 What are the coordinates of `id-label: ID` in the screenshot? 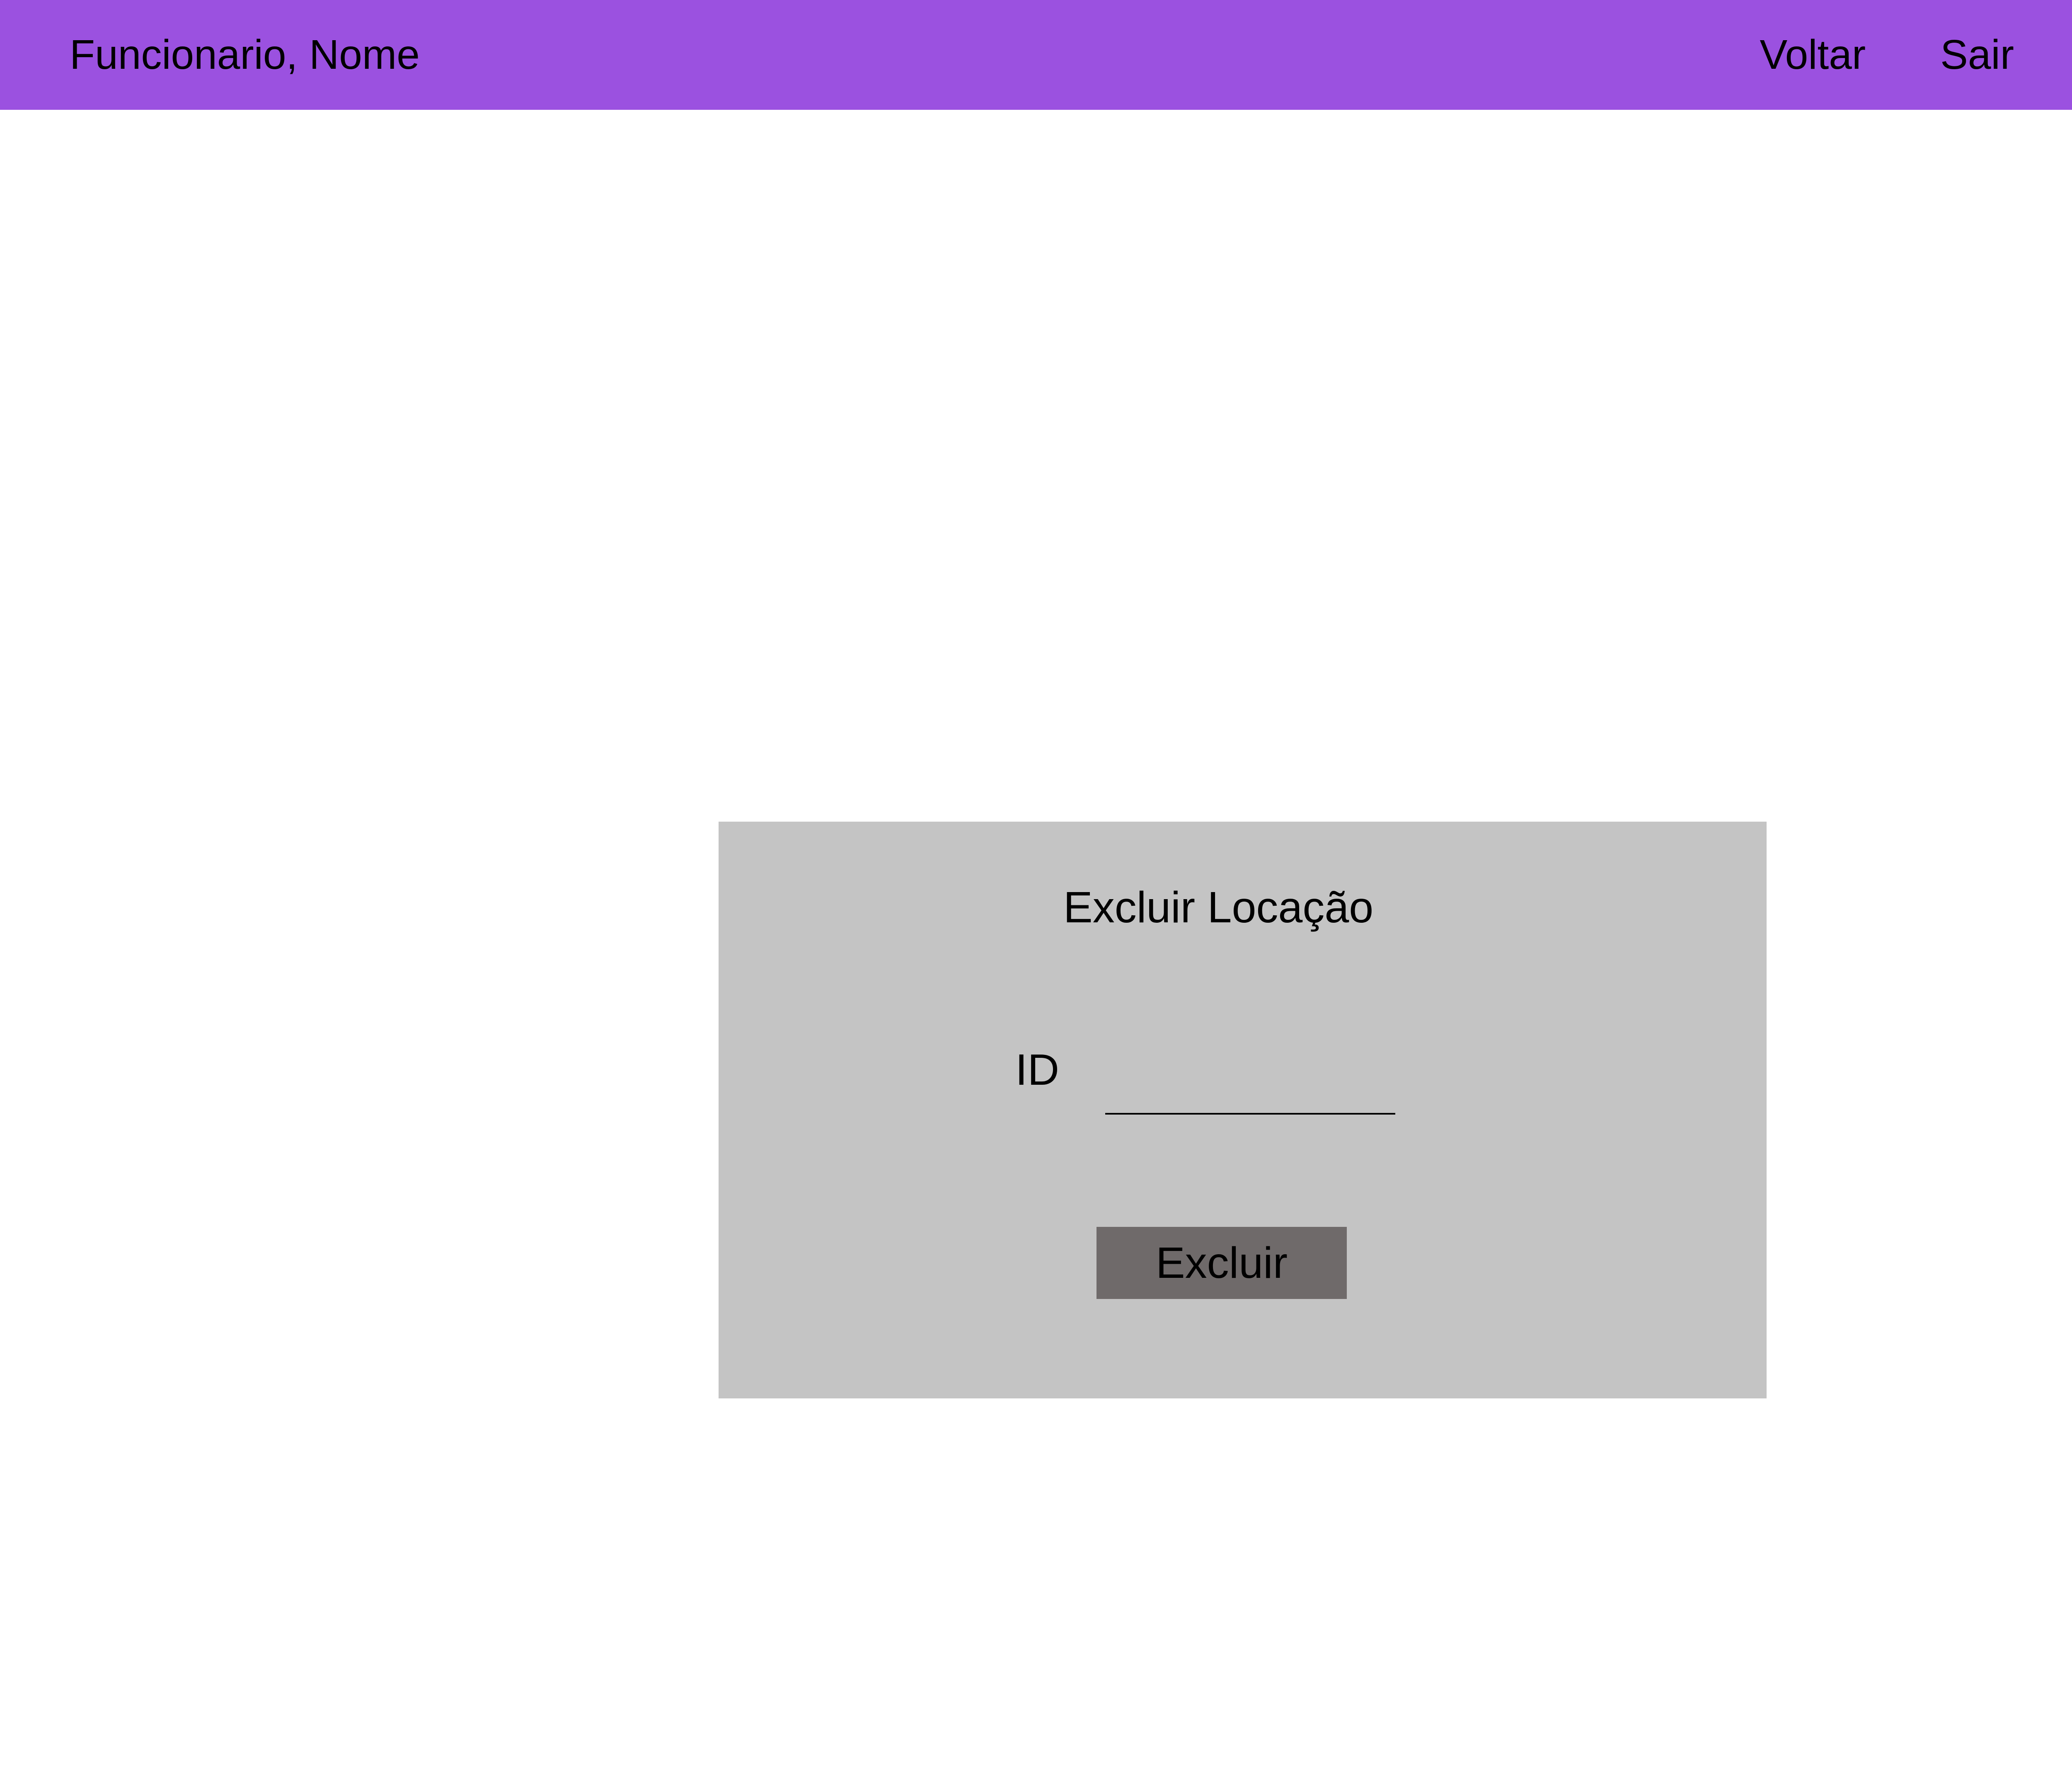 It's located at (1037, 1069).